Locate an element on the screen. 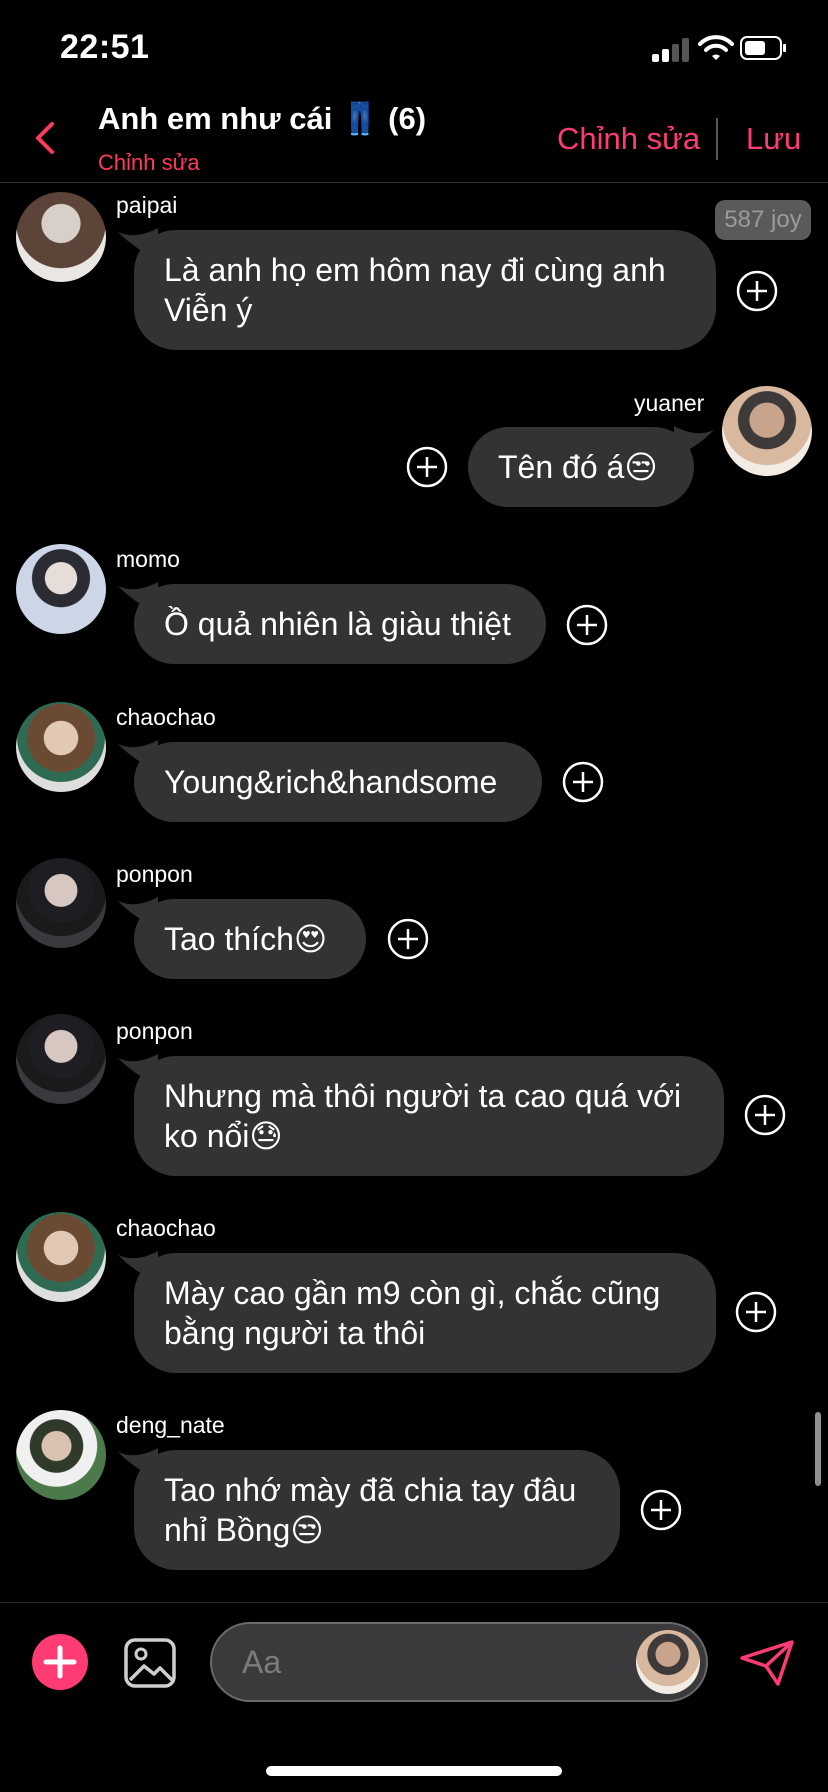 Image resolution: width=828 pixels, height=1792 pixels. message-text: Young&rich&handsome is located at coordinates (331, 782).